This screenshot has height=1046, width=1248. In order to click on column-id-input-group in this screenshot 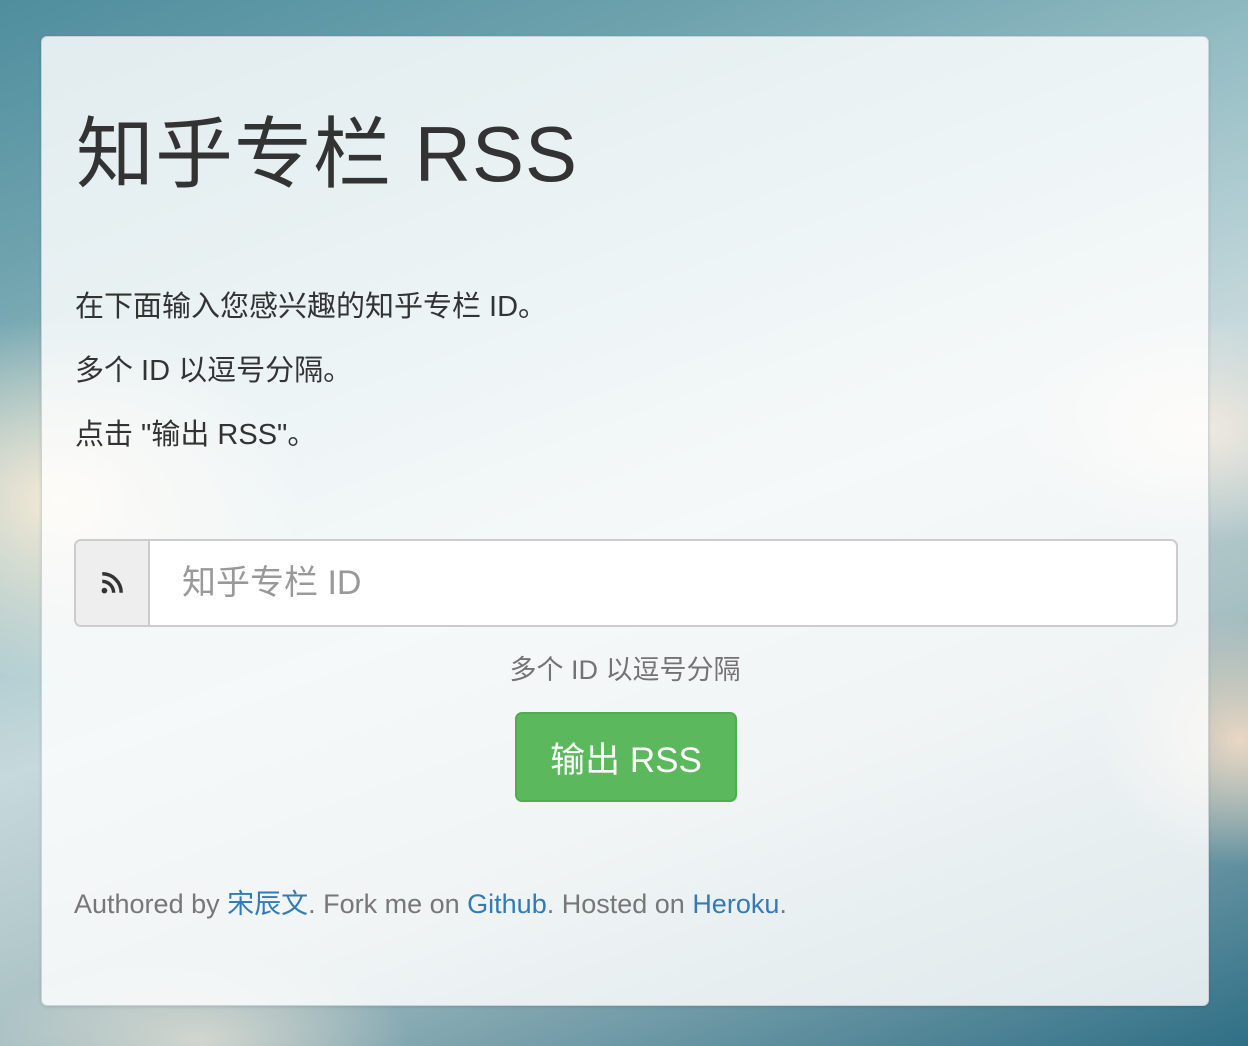, I will do `click(626, 583)`.